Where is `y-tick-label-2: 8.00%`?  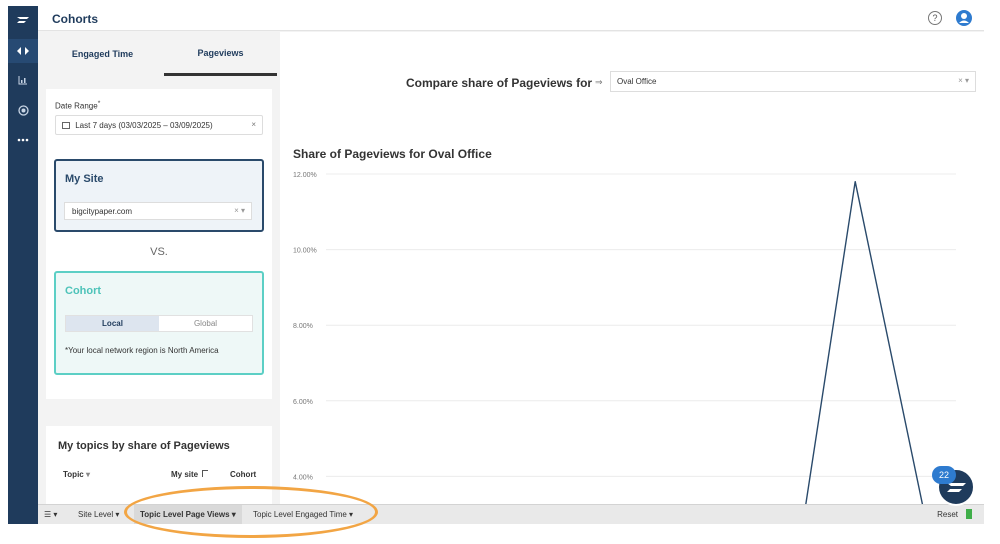 y-tick-label-2: 8.00% is located at coordinates (303, 326).